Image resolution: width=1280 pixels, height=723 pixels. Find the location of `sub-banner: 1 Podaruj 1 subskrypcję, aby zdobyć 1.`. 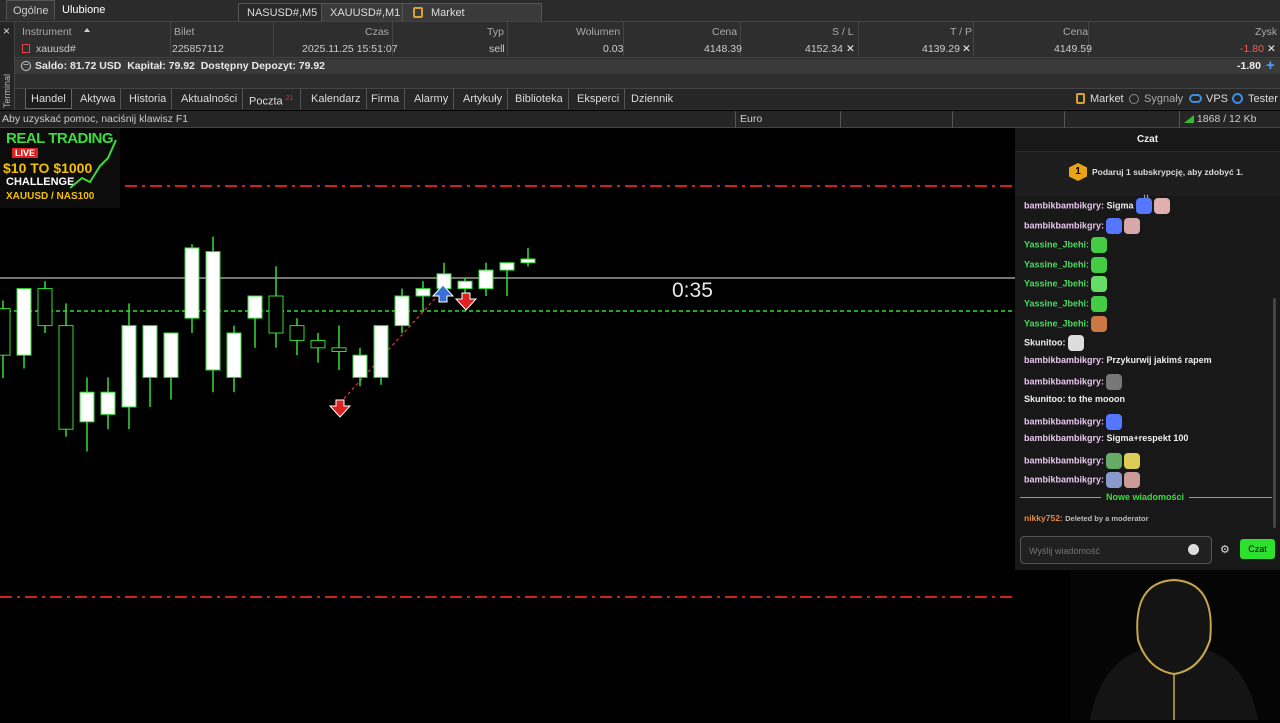

sub-banner: 1 Podaruj 1 subskrypcję, aby zdobyć 1. is located at coordinates (1147, 174).